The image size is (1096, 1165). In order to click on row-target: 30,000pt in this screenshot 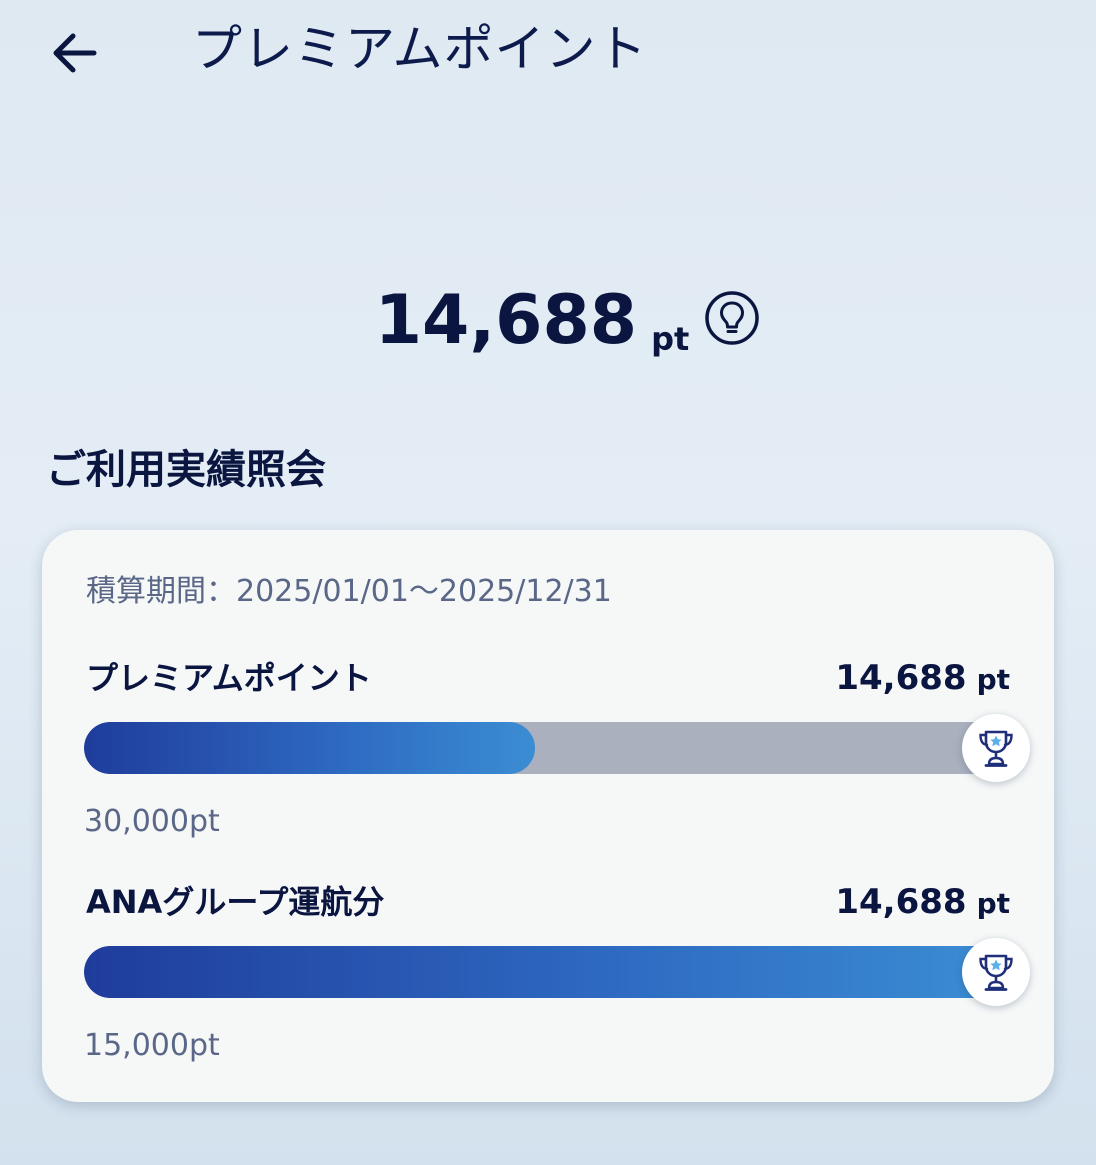, I will do `click(152, 821)`.